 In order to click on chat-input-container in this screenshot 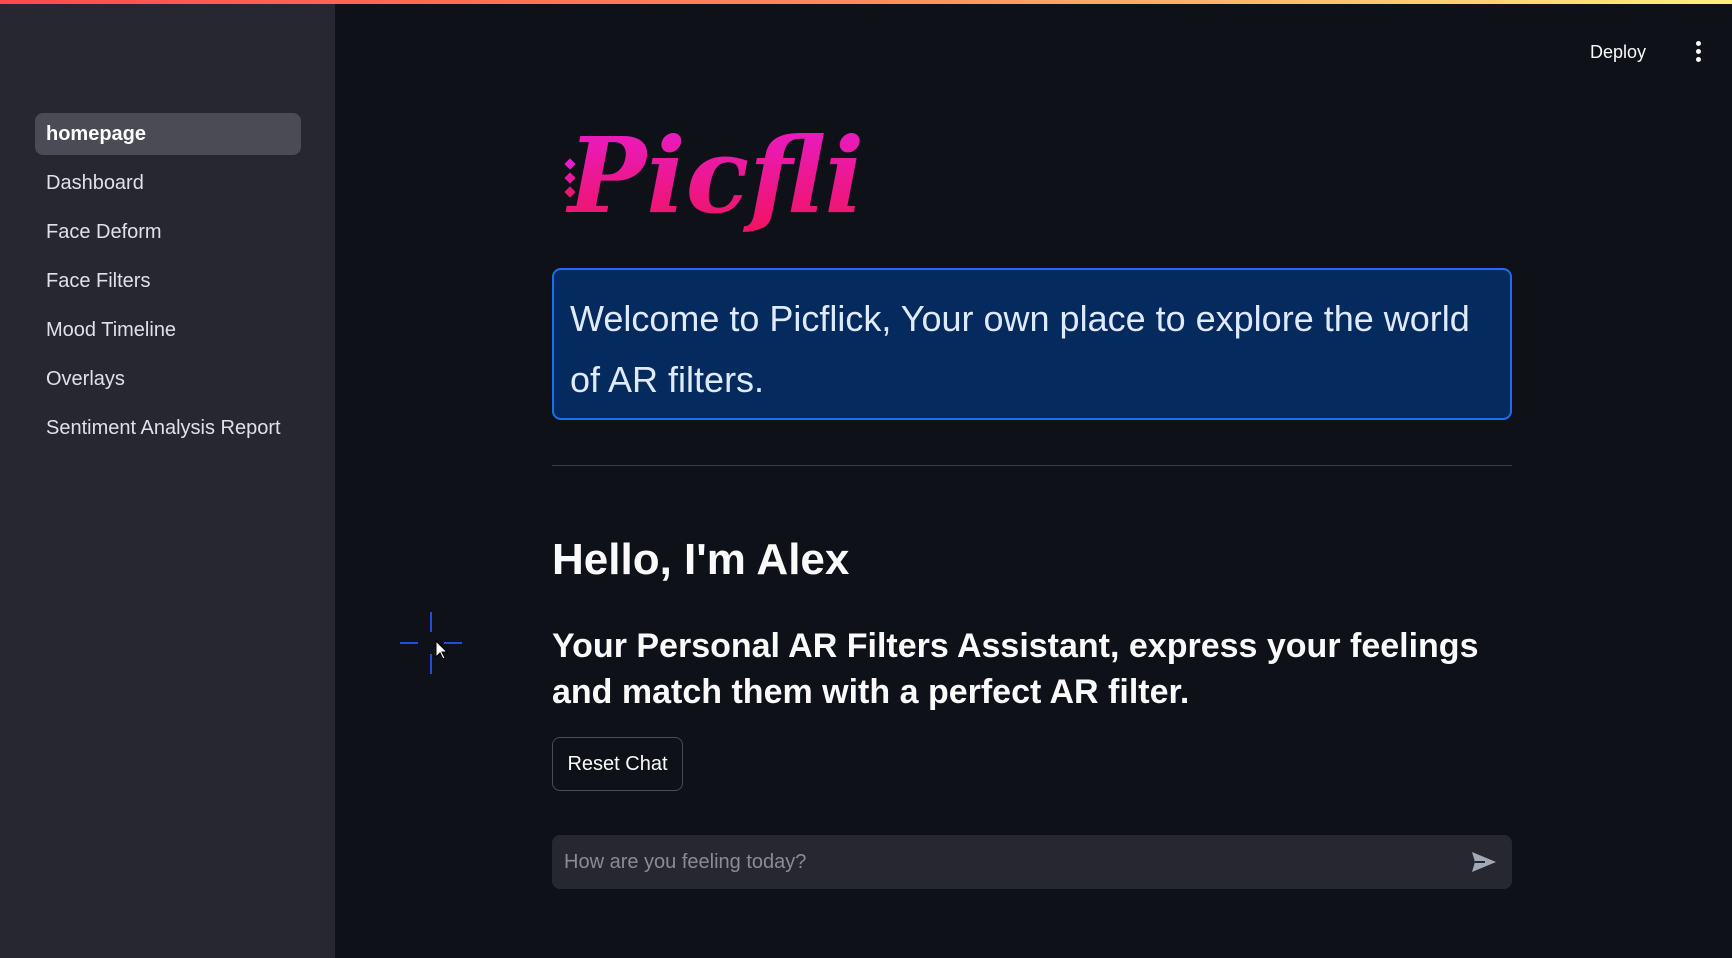, I will do `click(1032, 862)`.